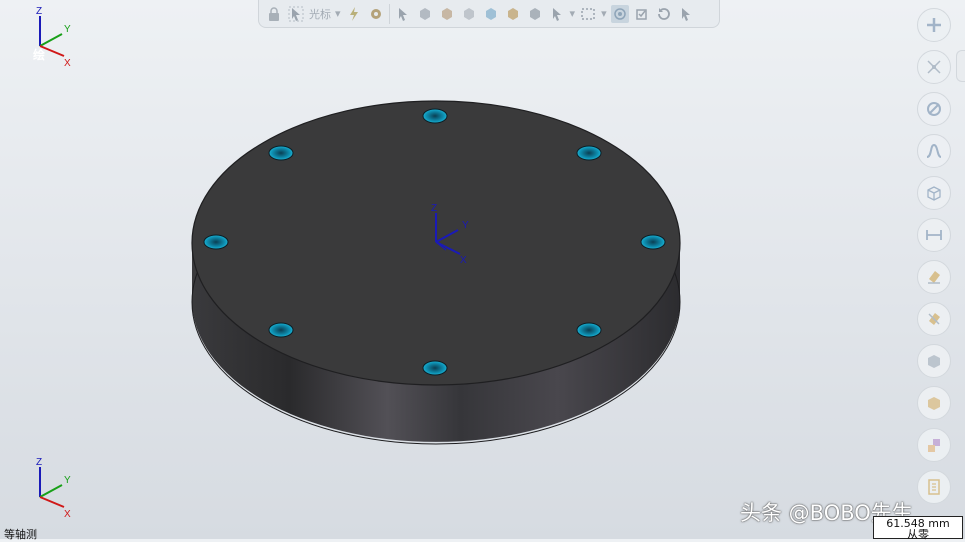 The image size is (965, 542). I want to click on sketch-label: 绘, so click(39, 55).